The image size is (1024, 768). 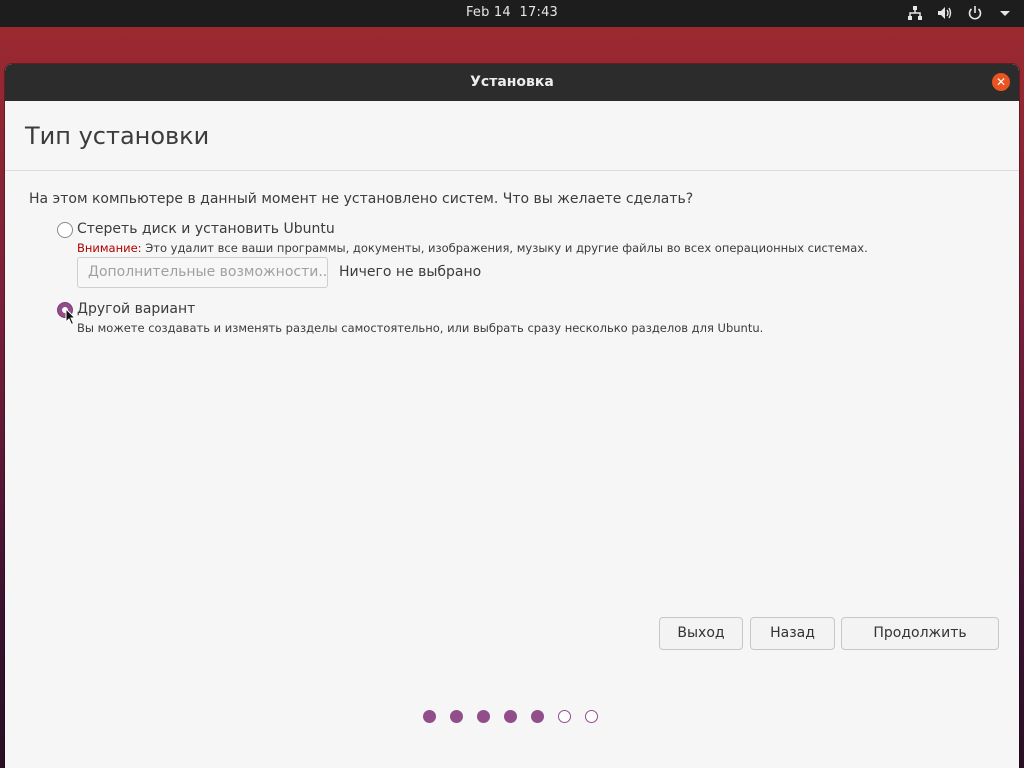 I want to click on advanced-features-status: Ничего не выбрано, so click(x=410, y=272).